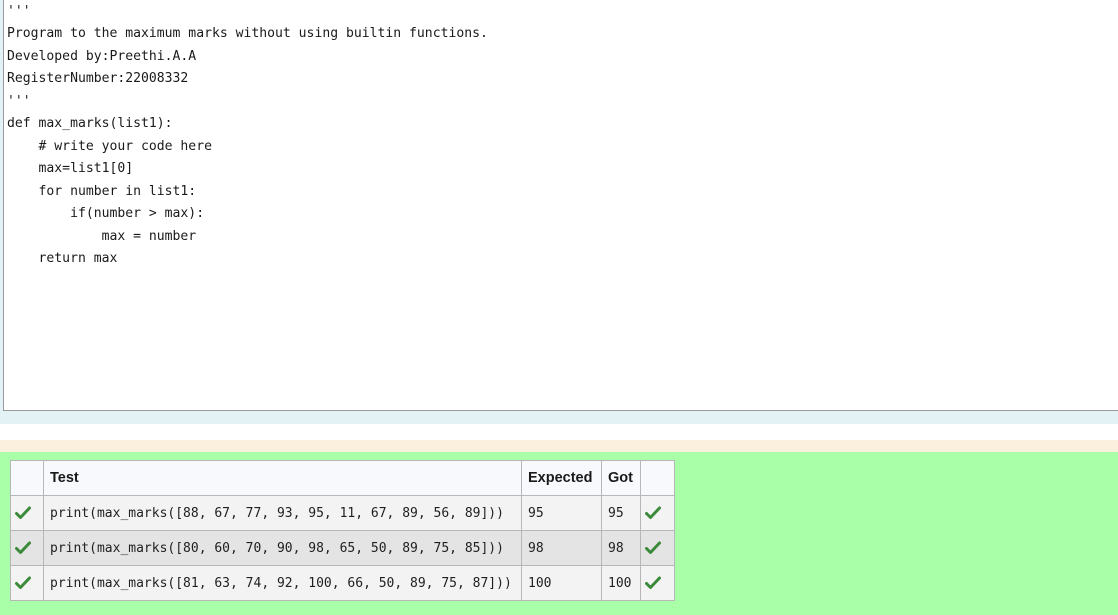  Describe the element at coordinates (62, 259) in the screenshot. I see `code-line: return max` at that location.